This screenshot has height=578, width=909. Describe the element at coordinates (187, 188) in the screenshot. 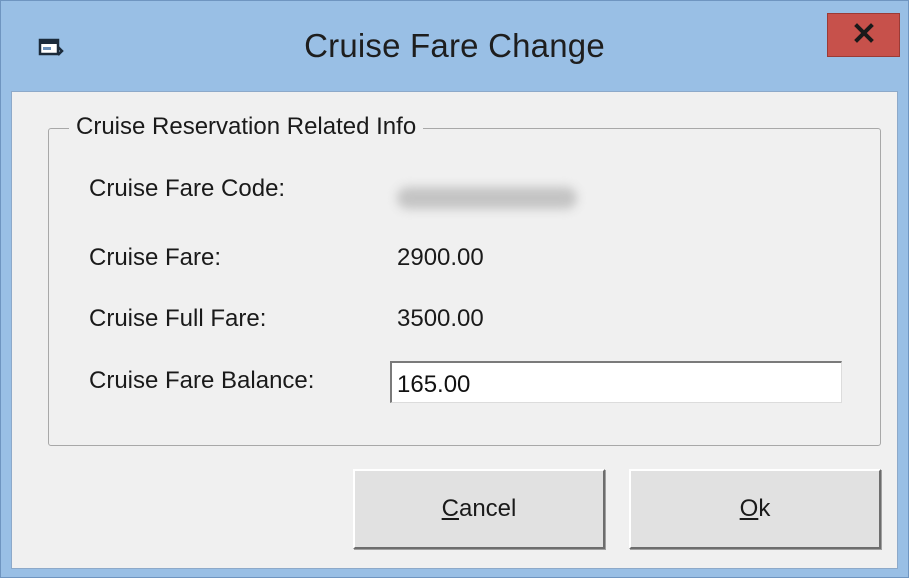

I see `fare-code-label: Cruise Fare Code:` at that location.